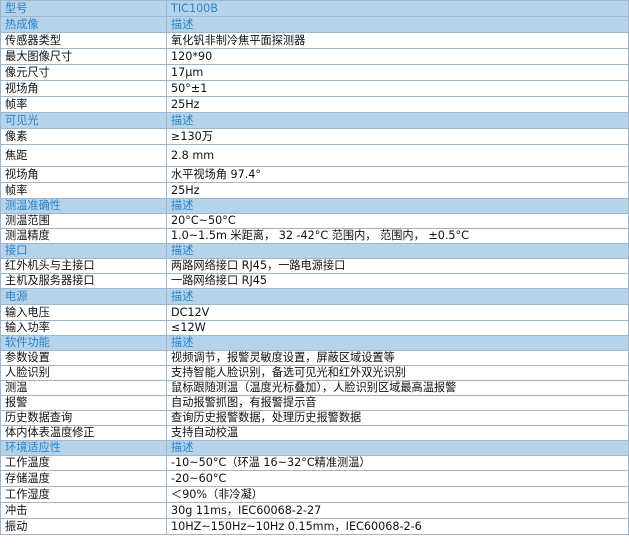  What do you see at coordinates (83, 8) in the screenshot?
I see `section-title-cell: 型号` at bounding box center [83, 8].